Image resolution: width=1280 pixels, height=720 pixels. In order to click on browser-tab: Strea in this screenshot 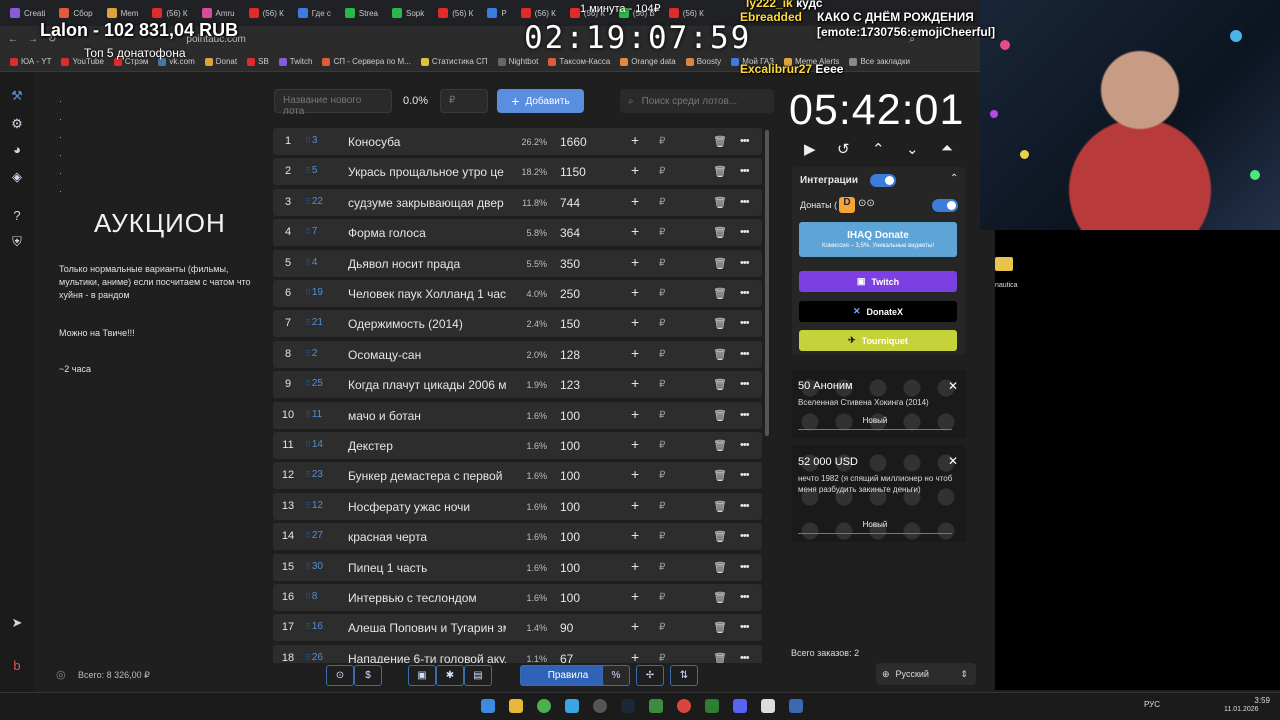, I will do `click(361, 13)`.